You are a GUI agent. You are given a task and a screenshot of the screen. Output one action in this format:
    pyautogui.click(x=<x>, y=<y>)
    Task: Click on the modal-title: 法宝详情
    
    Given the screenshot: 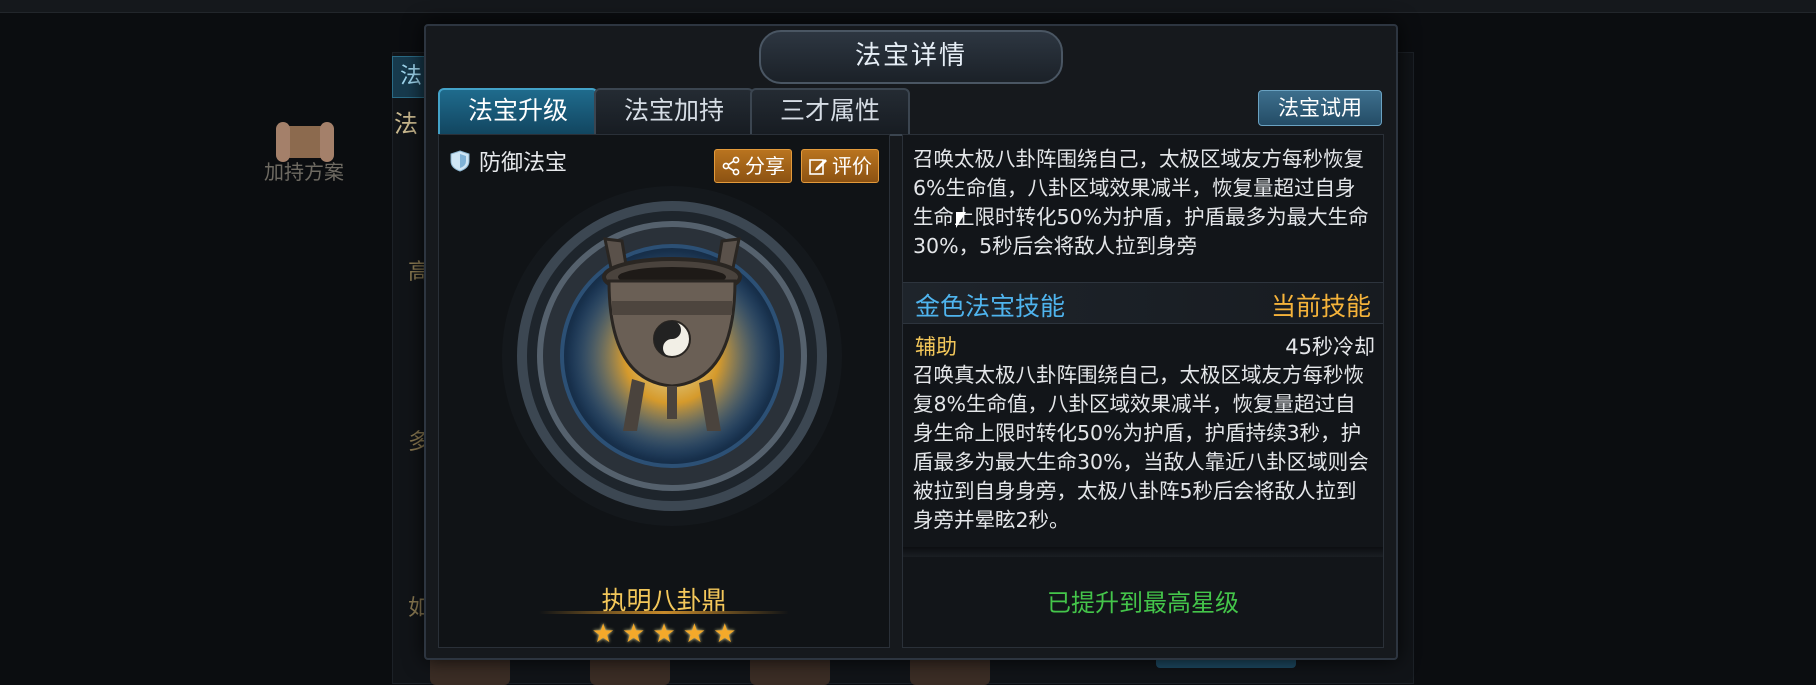 What is the action you would take?
    pyautogui.click(x=911, y=57)
    